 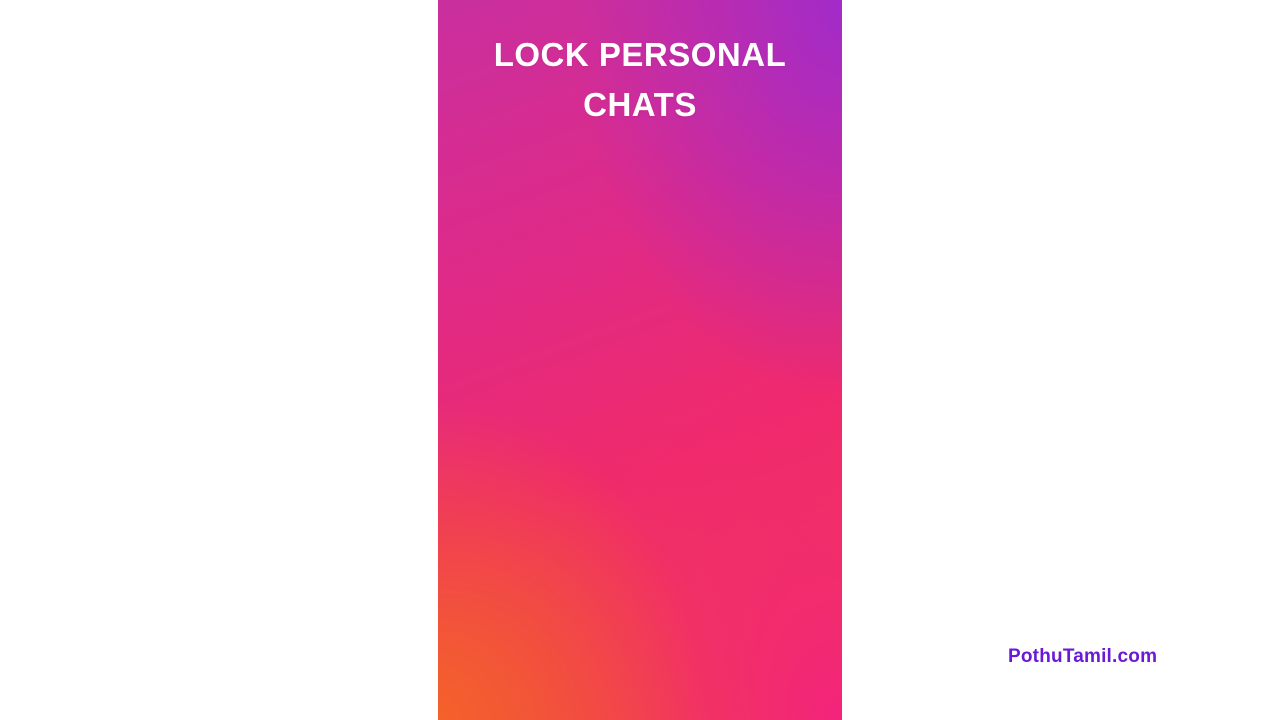 What do you see at coordinates (640, 105) in the screenshot?
I see `headline-line-2: CHATS` at bounding box center [640, 105].